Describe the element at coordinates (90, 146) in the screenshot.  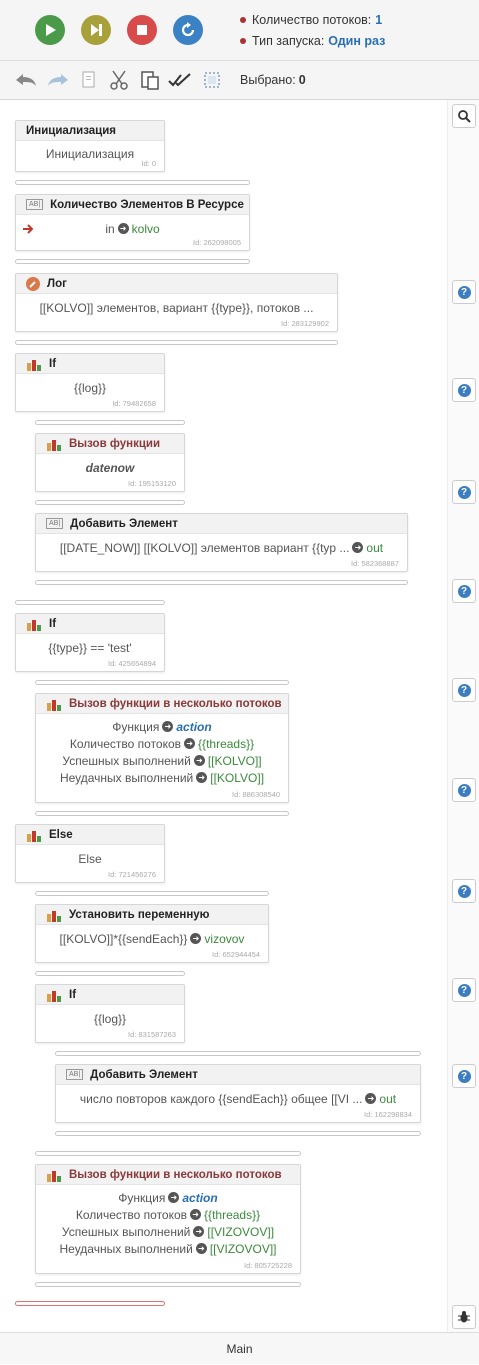
I see `init-node: Инициализация Инициализация Id: 0` at that location.